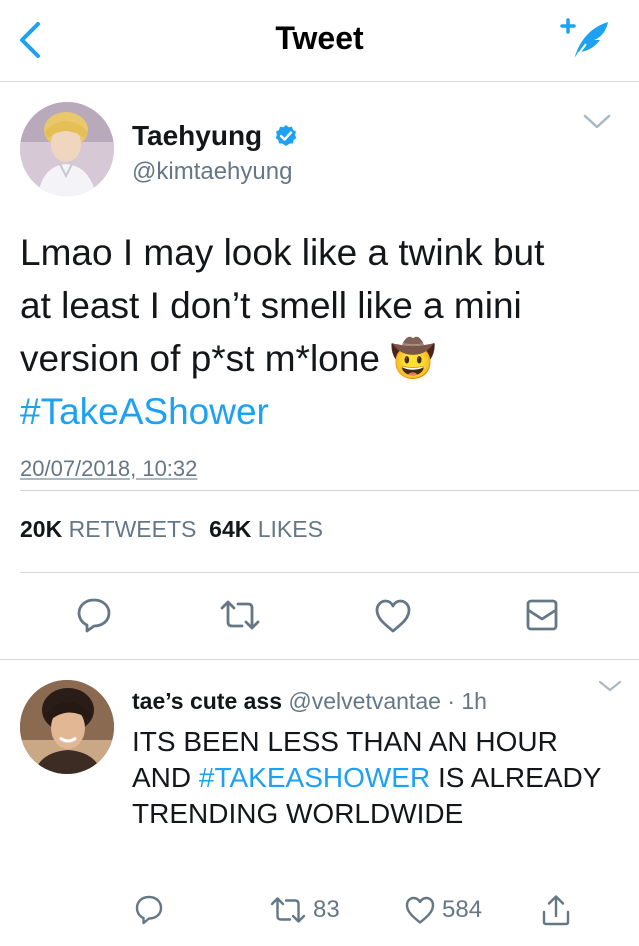 The height and width of the screenshot is (946, 639). I want to click on share-icon, so click(556, 910).